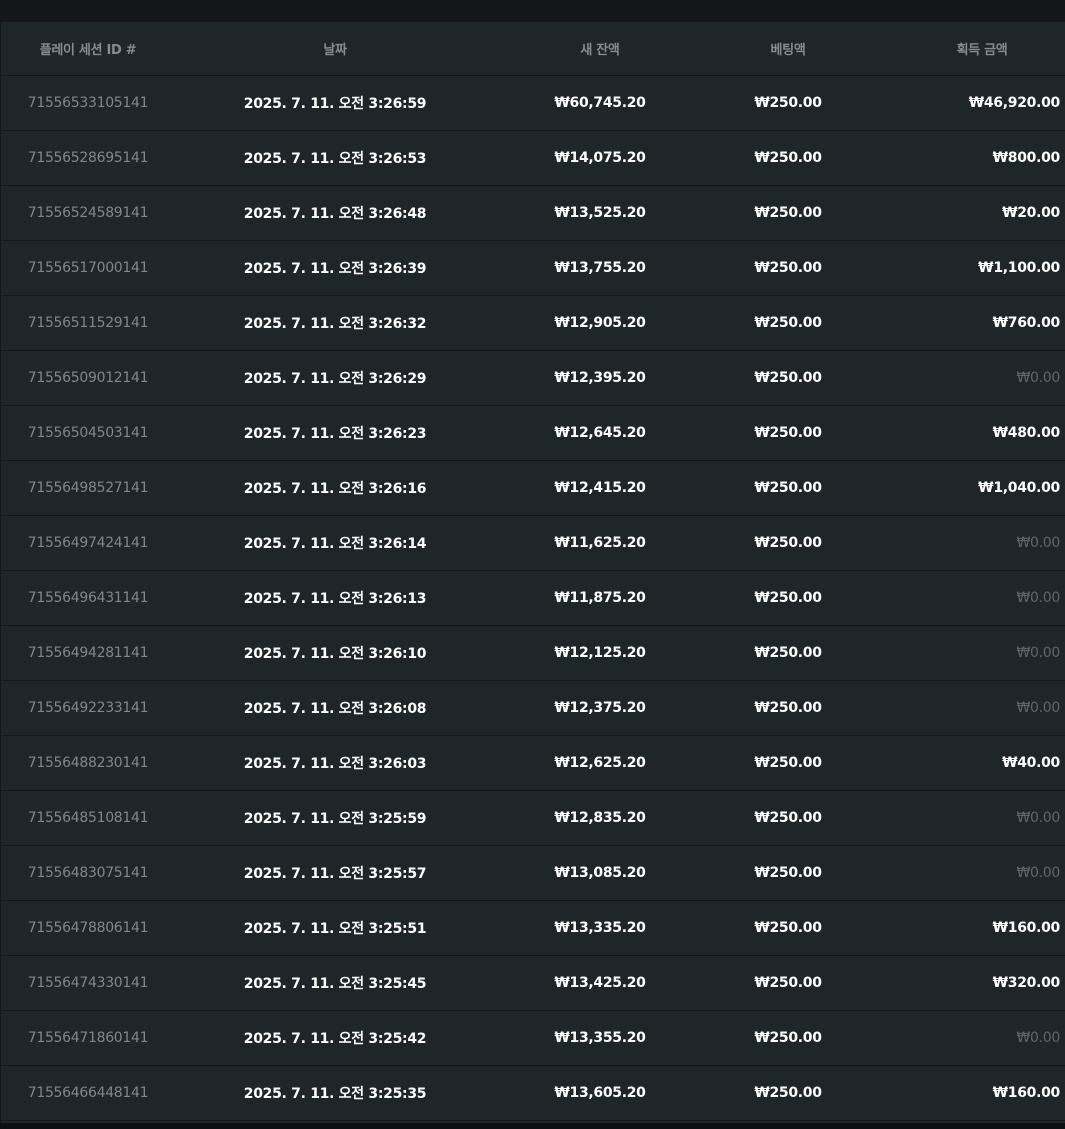 The image size is (1065, 1129). Describe the element at coordinates (88, 983) in the screenshot. I see `session-id-cell: 71556474330141` at that location.